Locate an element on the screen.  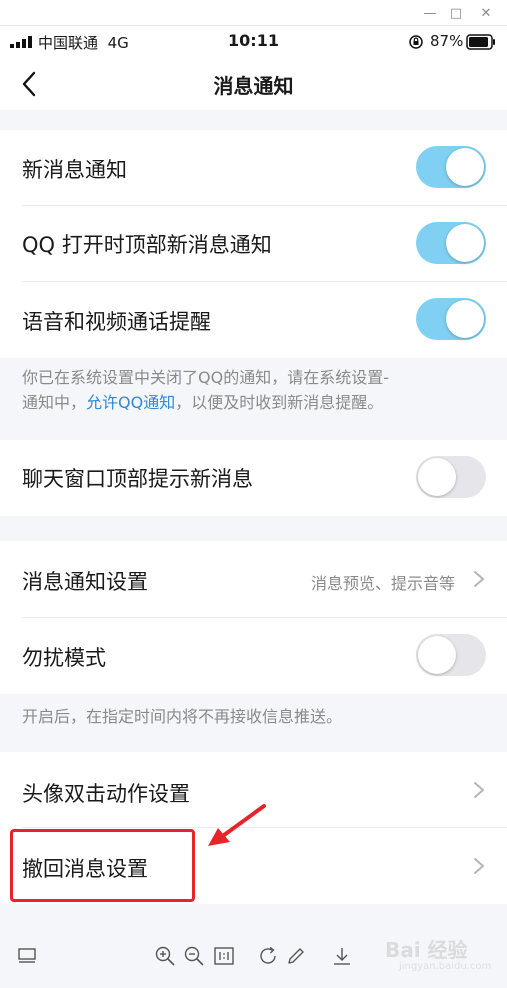
window-title-bar: — □ ✕ is located at coordinates (253, 13).